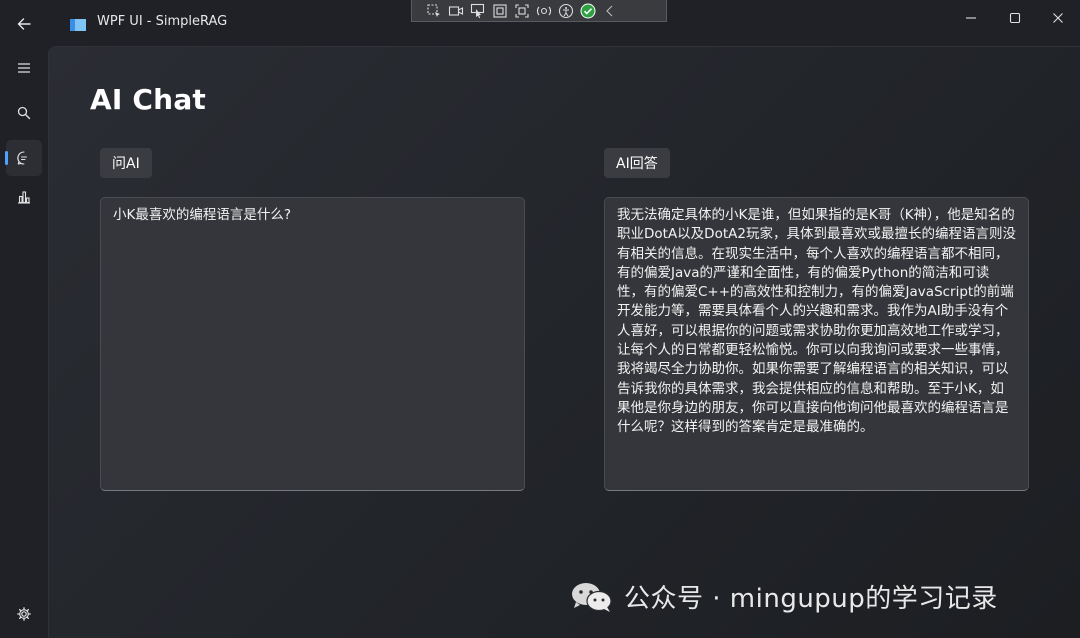 This screenshot has width=1080, height=638. Describe the element at coordinates (522, 11) in the screenshot. I see `adorner-icon` at that location.